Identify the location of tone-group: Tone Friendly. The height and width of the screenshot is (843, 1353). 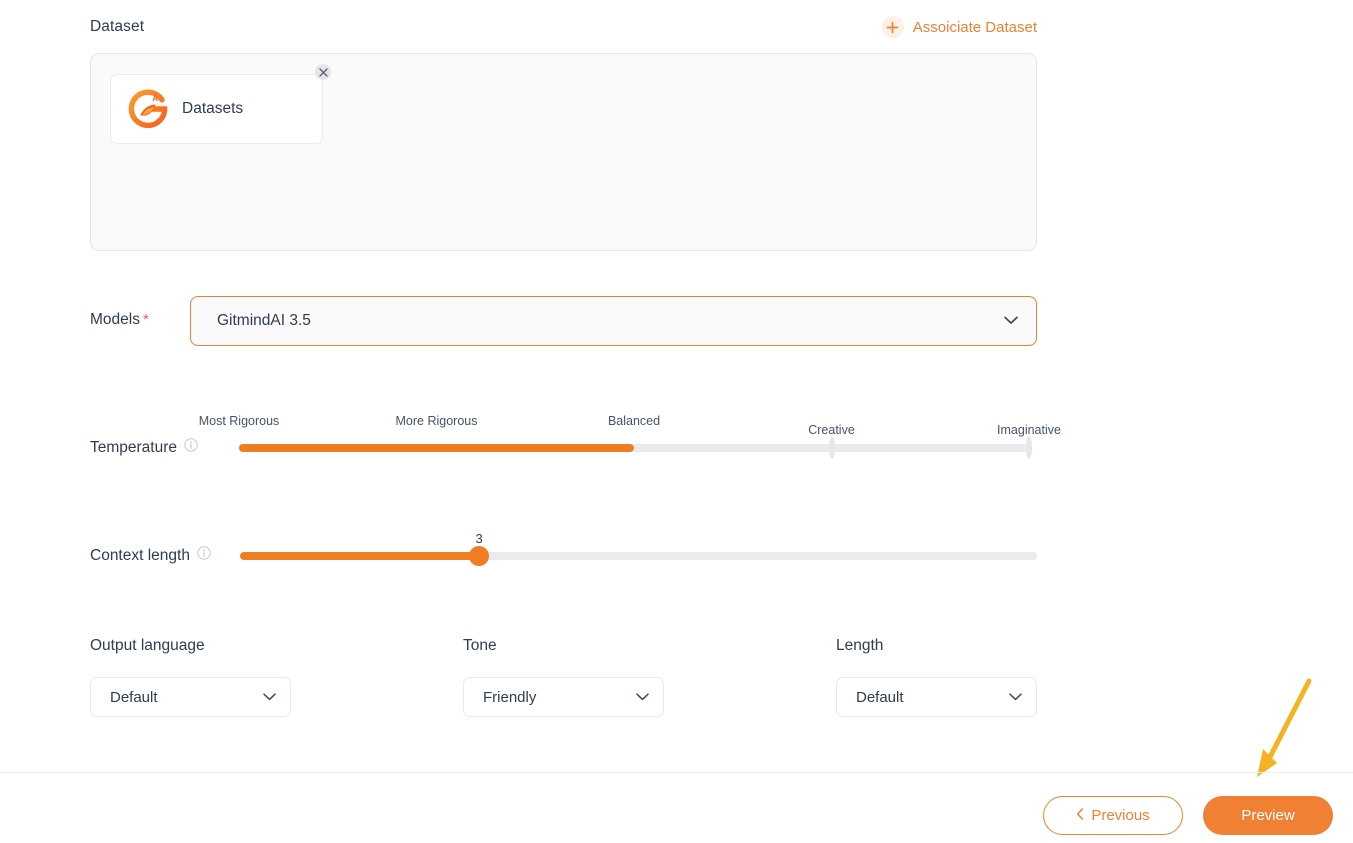
(649, 677).